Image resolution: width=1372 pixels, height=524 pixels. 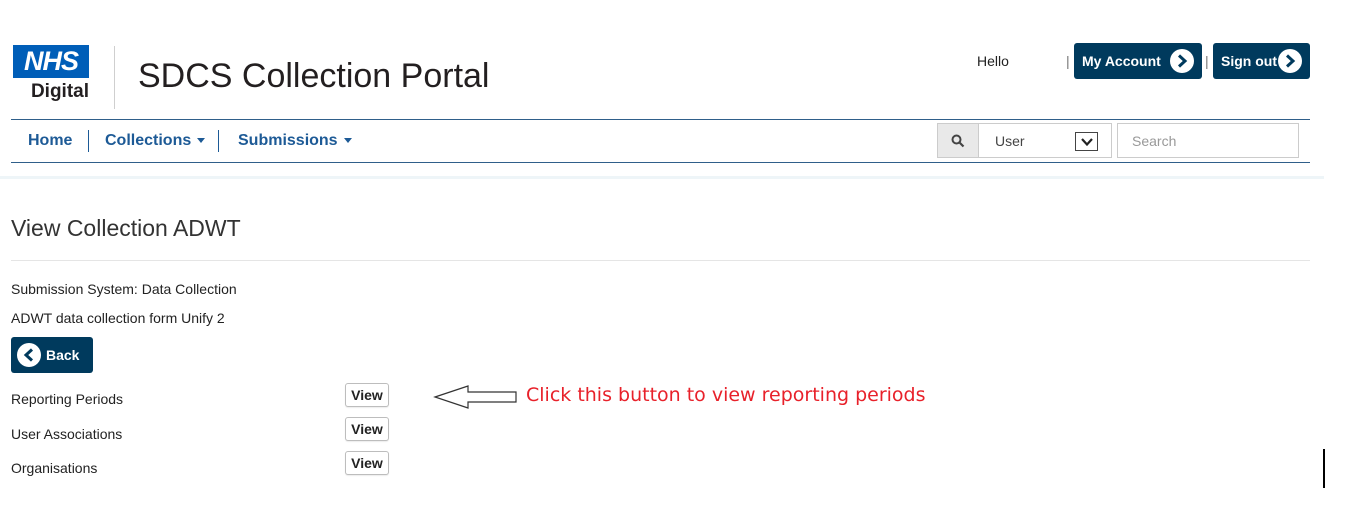 I want to click on organisations-label: Organisations, so click(x=54, y=468).